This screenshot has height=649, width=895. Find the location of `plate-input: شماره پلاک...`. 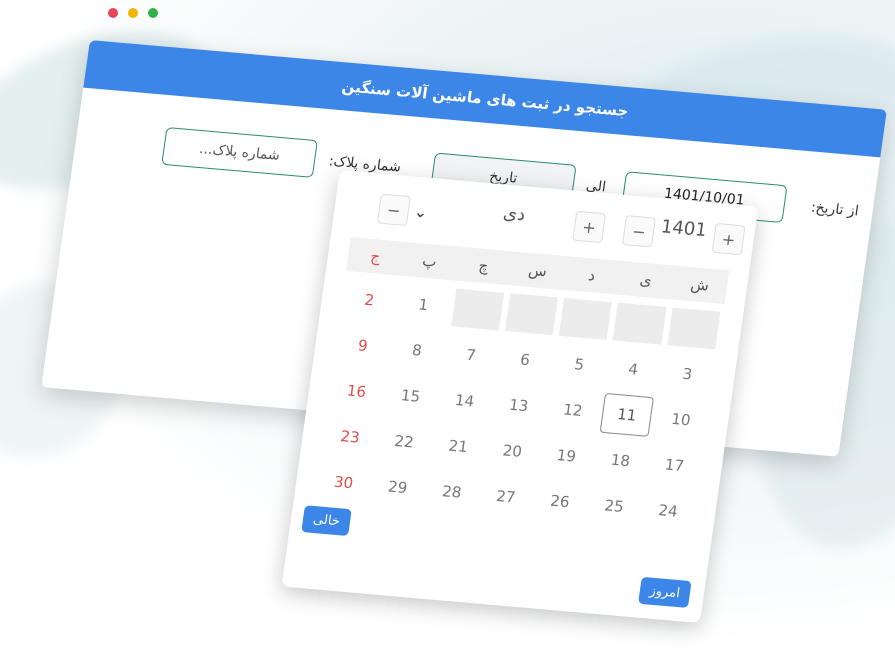

plate-input: شماره پلاک... is located at coordinates (239, 152).